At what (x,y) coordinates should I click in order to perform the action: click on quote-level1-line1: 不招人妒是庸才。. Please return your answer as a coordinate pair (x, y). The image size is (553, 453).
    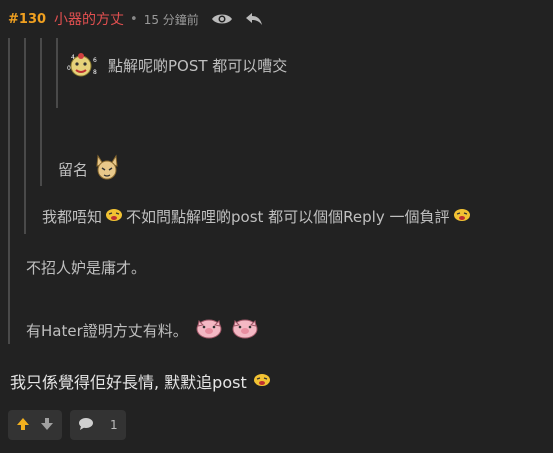
    Looking at the image, I should click on (86, 267).